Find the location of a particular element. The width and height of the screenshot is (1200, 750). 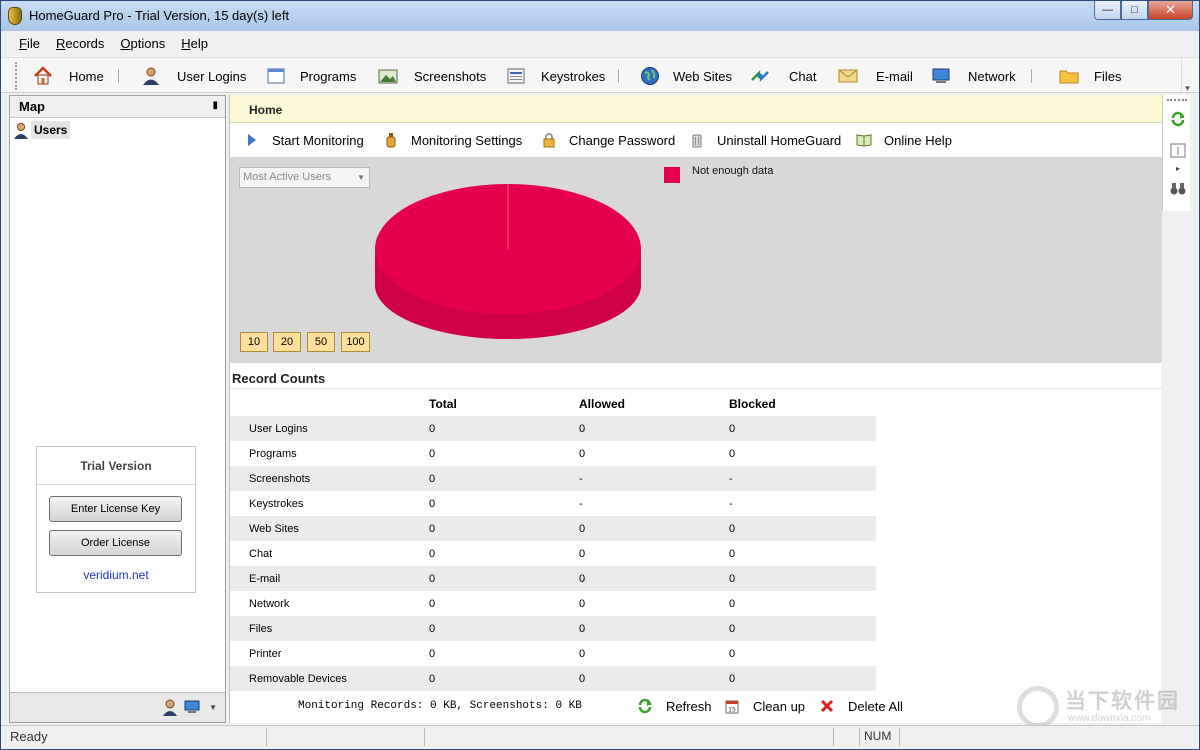

minimize-button: — is located at coordinates (1107, 10).